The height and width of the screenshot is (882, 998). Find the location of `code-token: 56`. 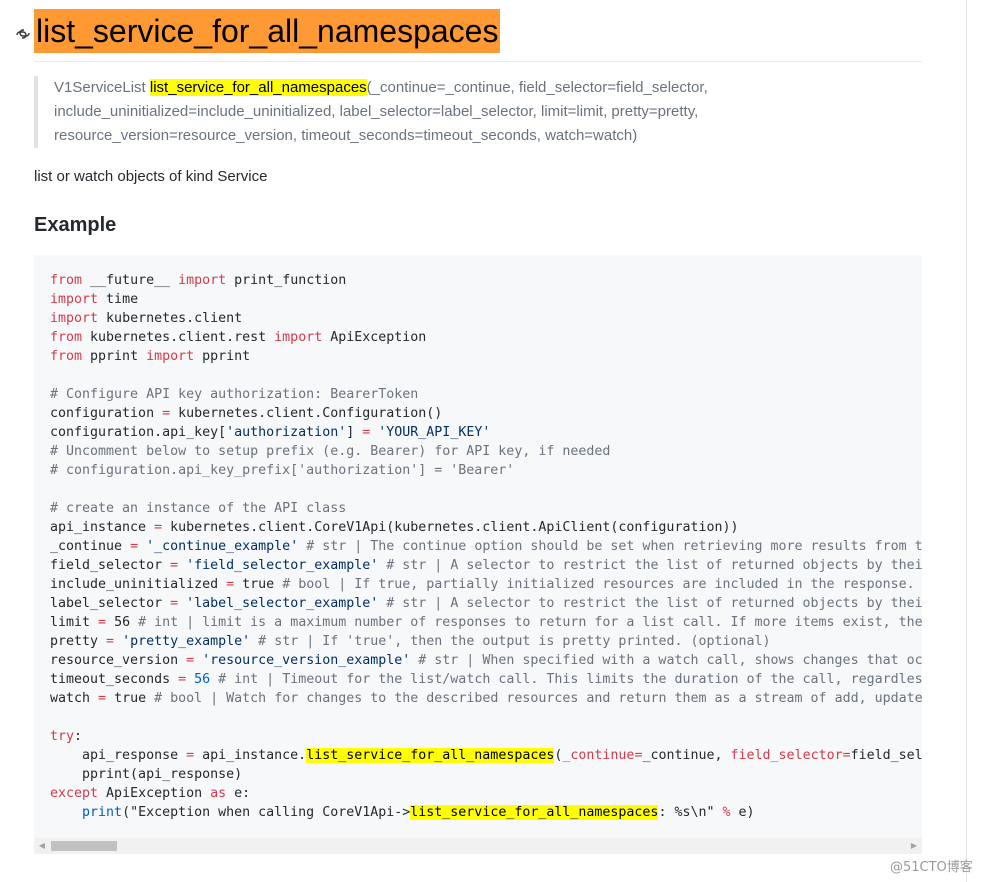

code-token: 56 is located at coordinates (122, 622).